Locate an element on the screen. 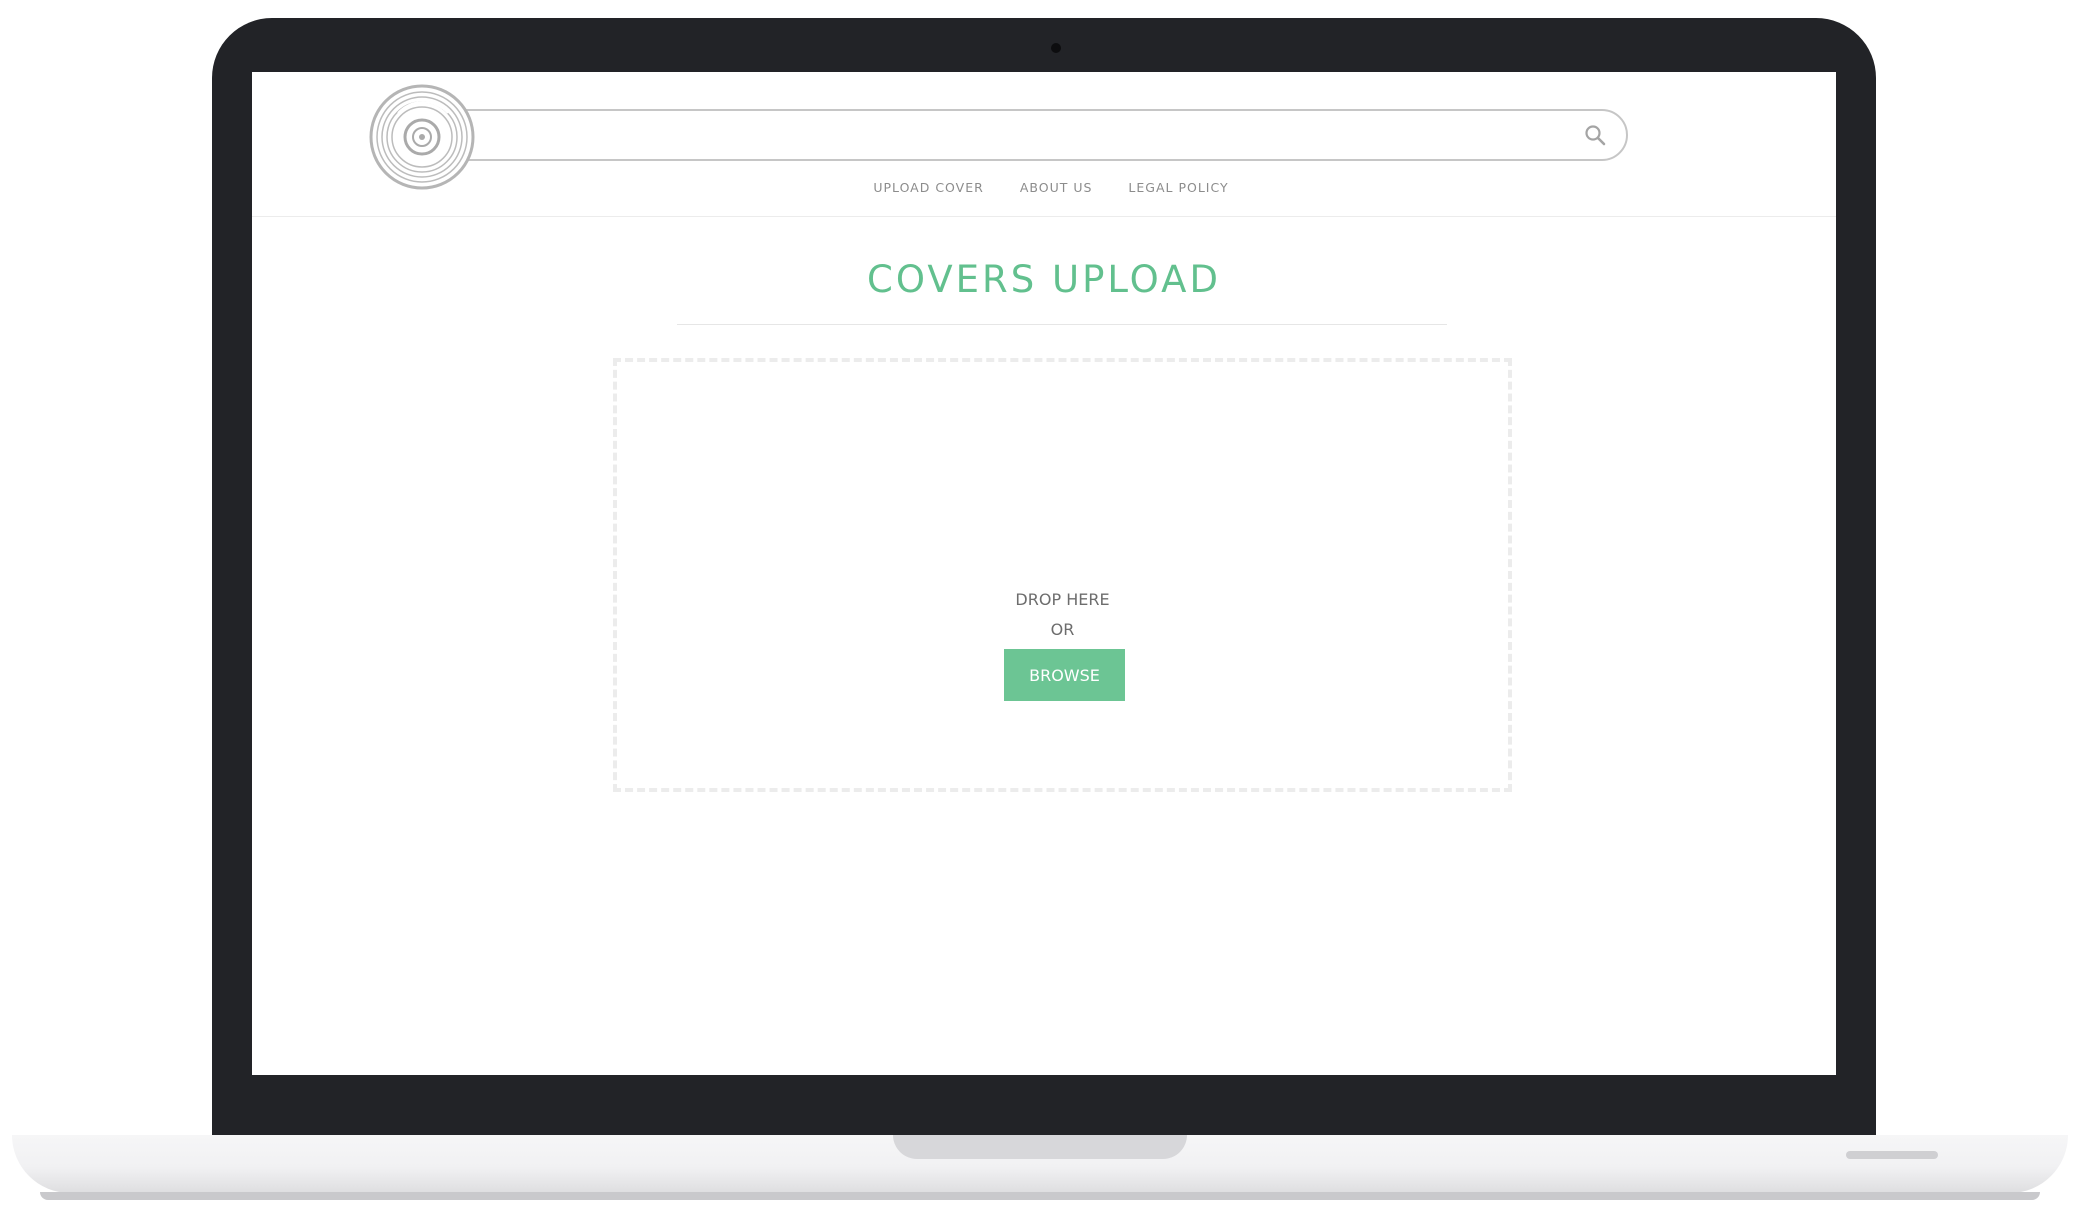 Image resolution: width=2079 pixels, height=1205 pixels. search-icon is located at coordinates (1595, 135).